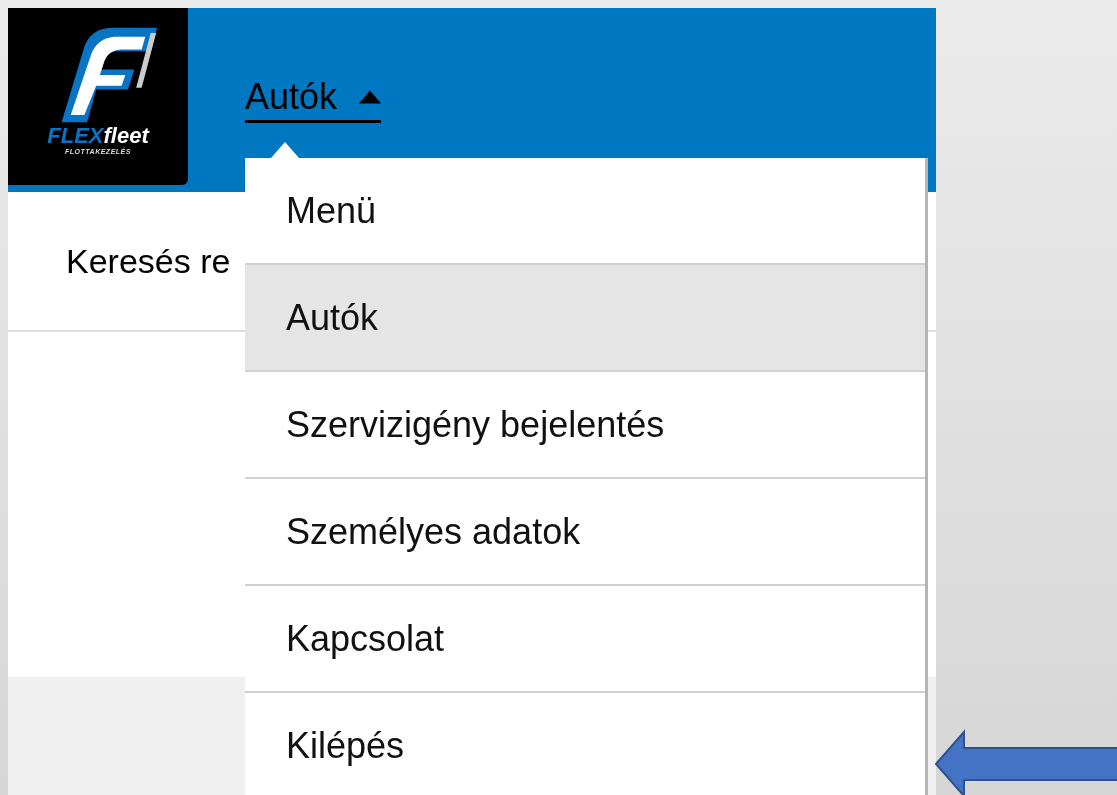 The height and width of the screenshot is (795, 1117). Describe the element at coordinates (370, 97) in the screenshot. I see `caret-icon` at that location.